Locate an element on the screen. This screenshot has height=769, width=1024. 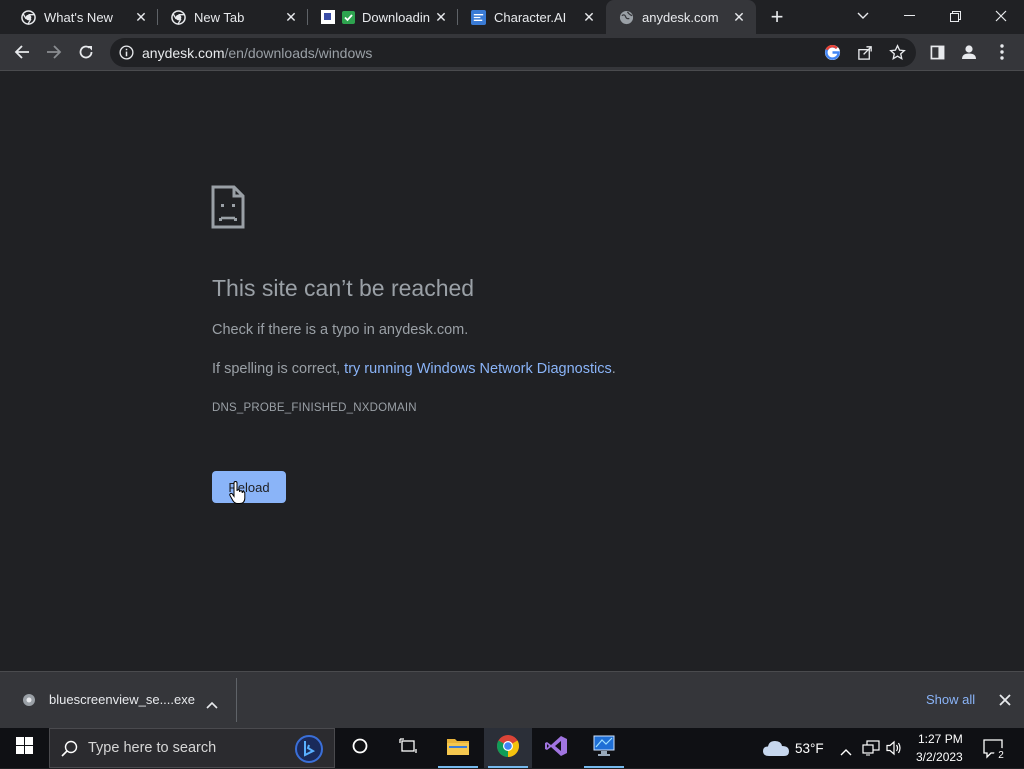
visual-studio-icon is located at coordinates (556, 748).